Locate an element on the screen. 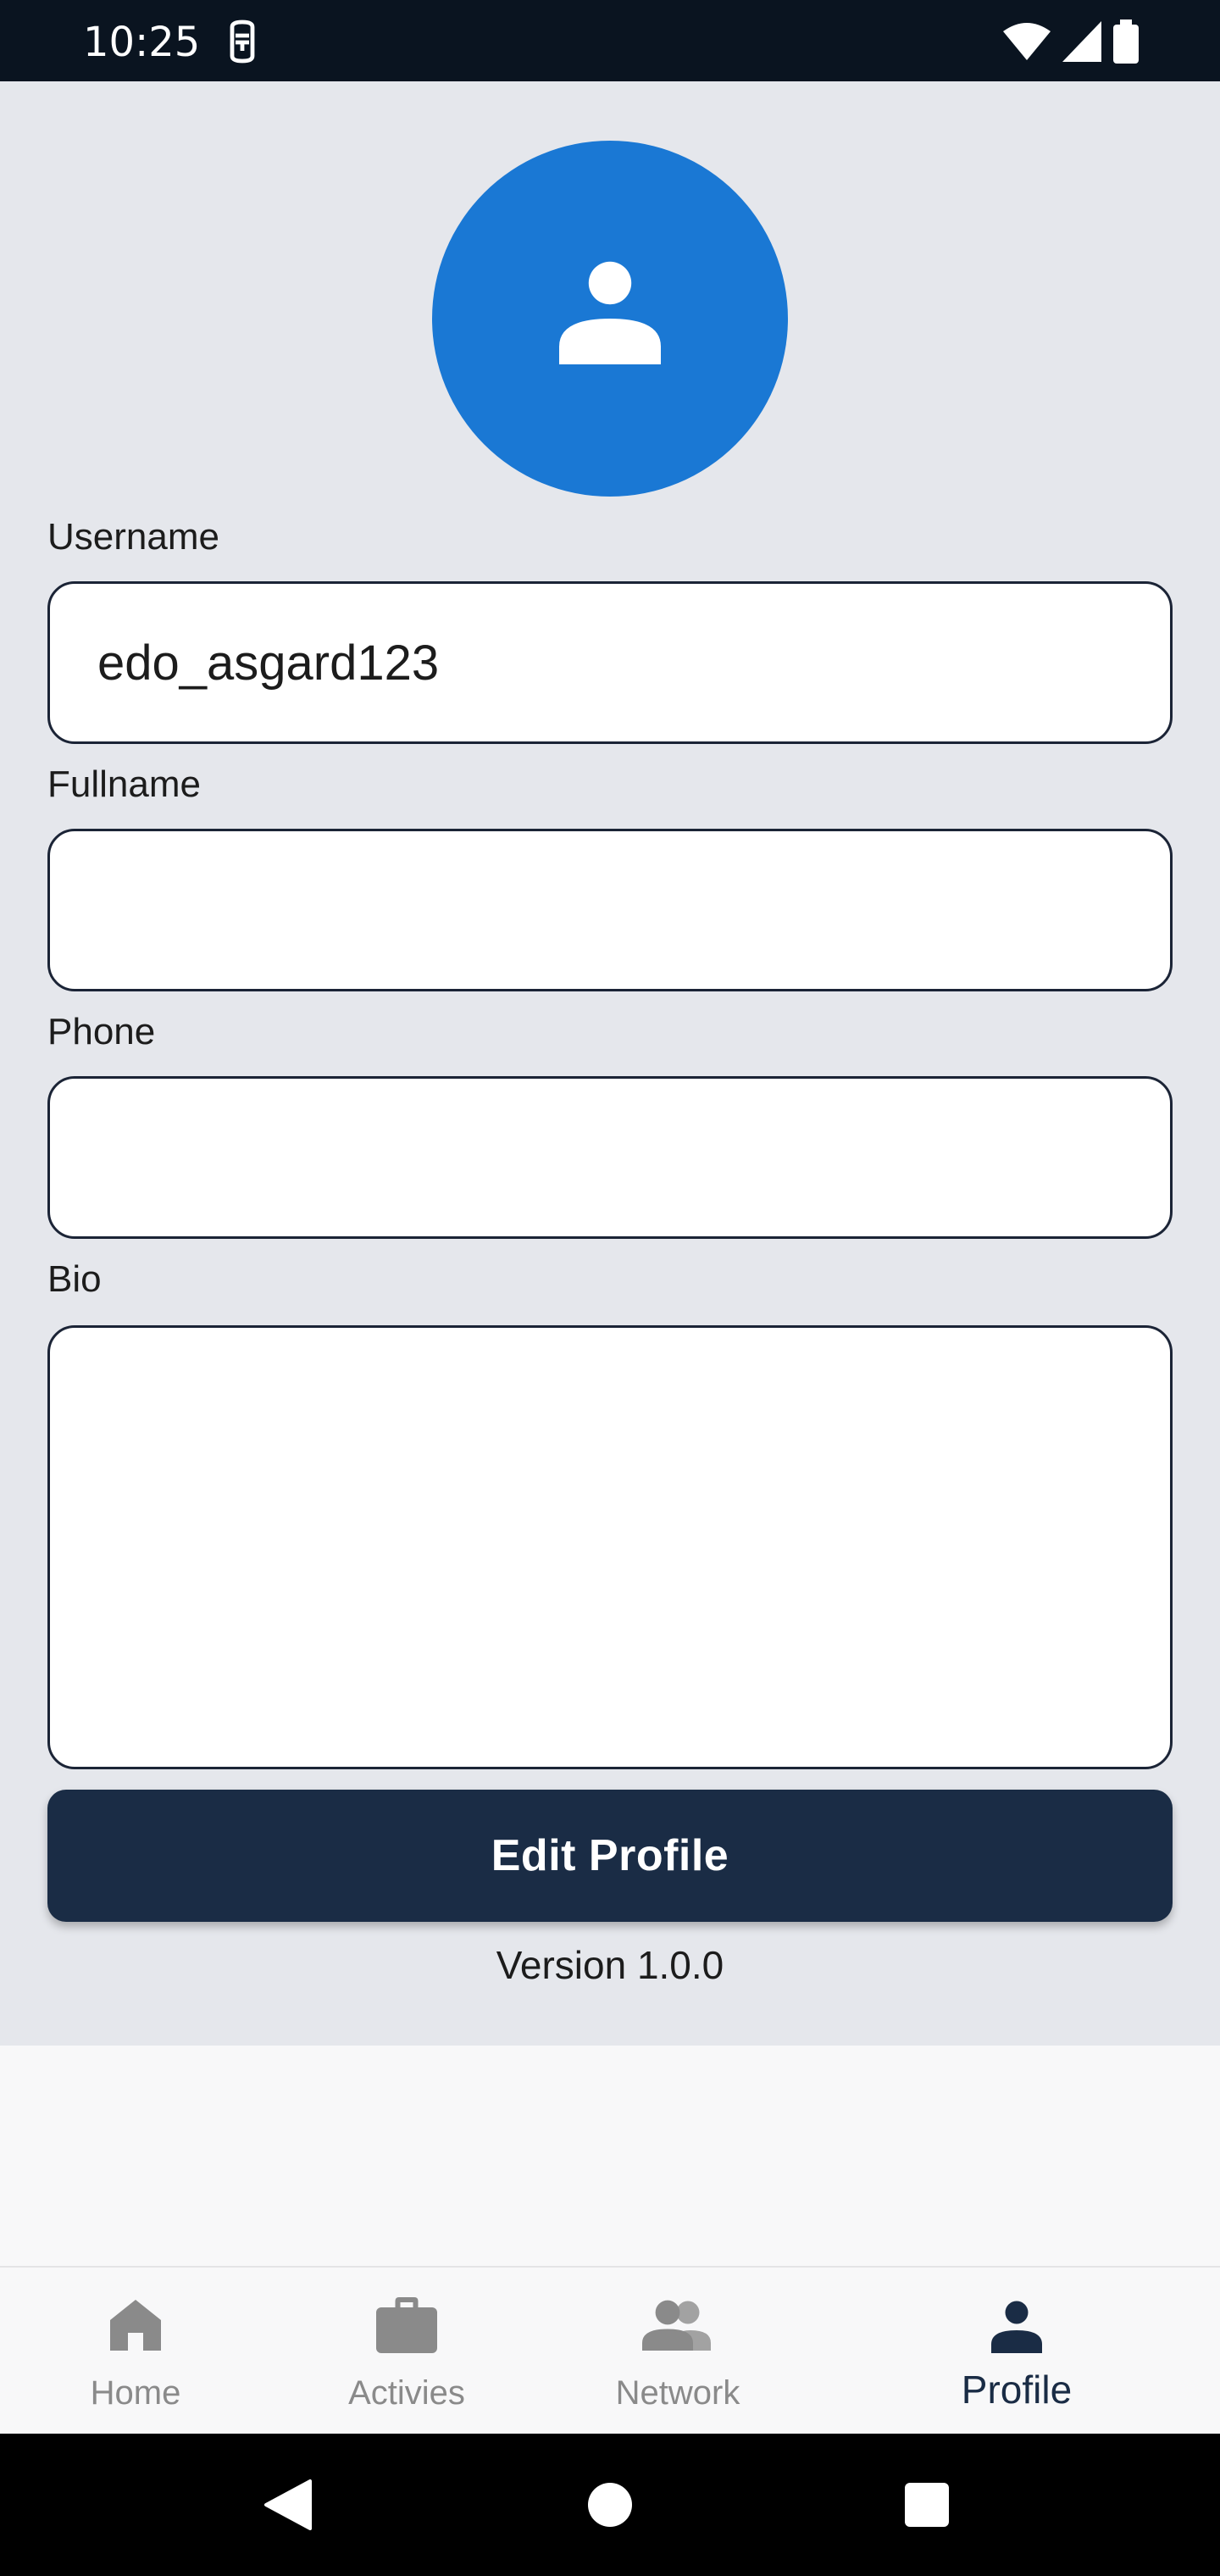  app-version: Version 1.0.0 is located at coordinates (610, 1965).